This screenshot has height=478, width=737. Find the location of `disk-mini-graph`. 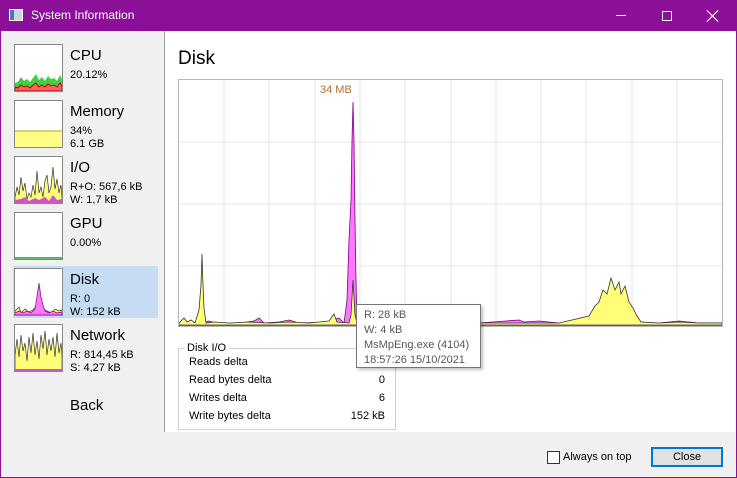

disk-mini-graph is located at coordinates (38, 292).